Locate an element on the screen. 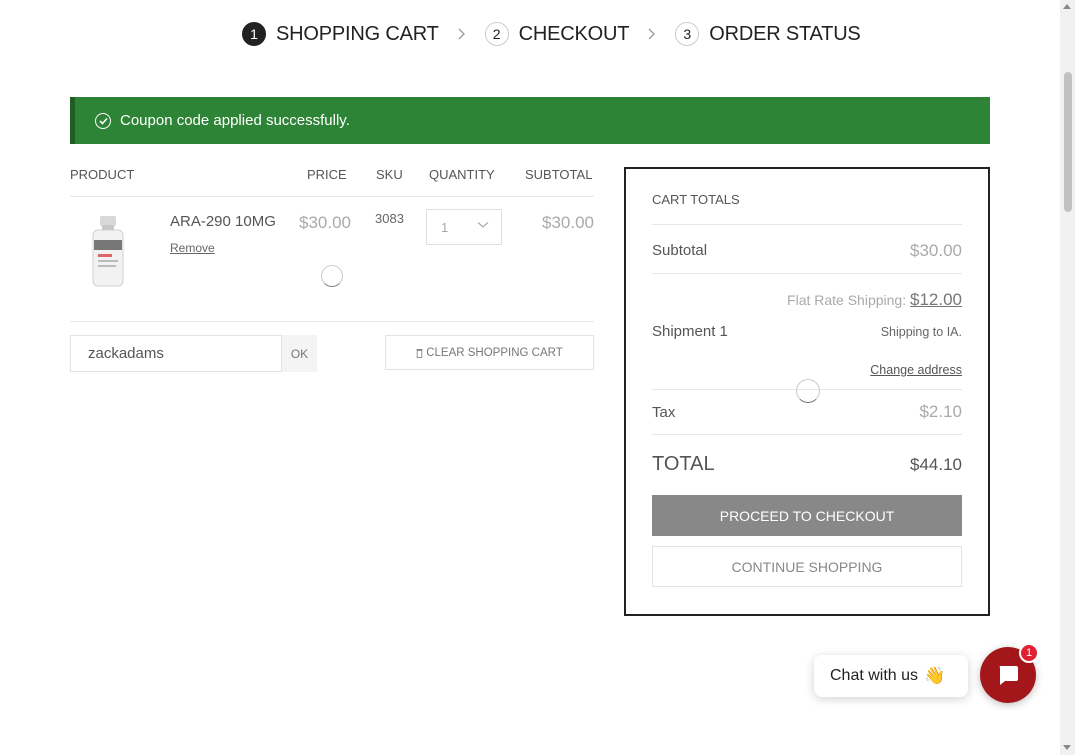  notification-badge: 1 is located at coordinates (1029, 653).